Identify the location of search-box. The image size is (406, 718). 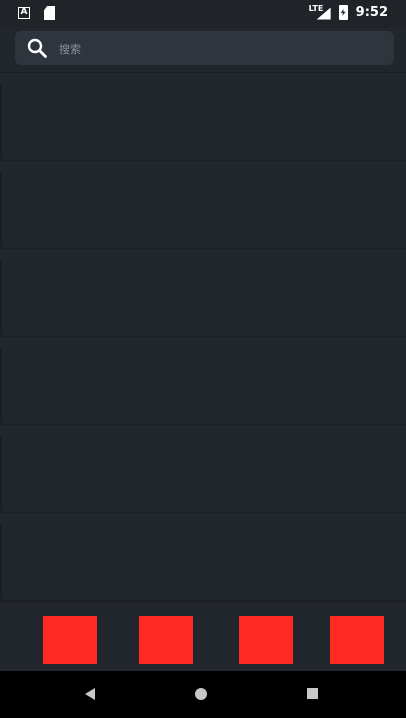
(204, 48).